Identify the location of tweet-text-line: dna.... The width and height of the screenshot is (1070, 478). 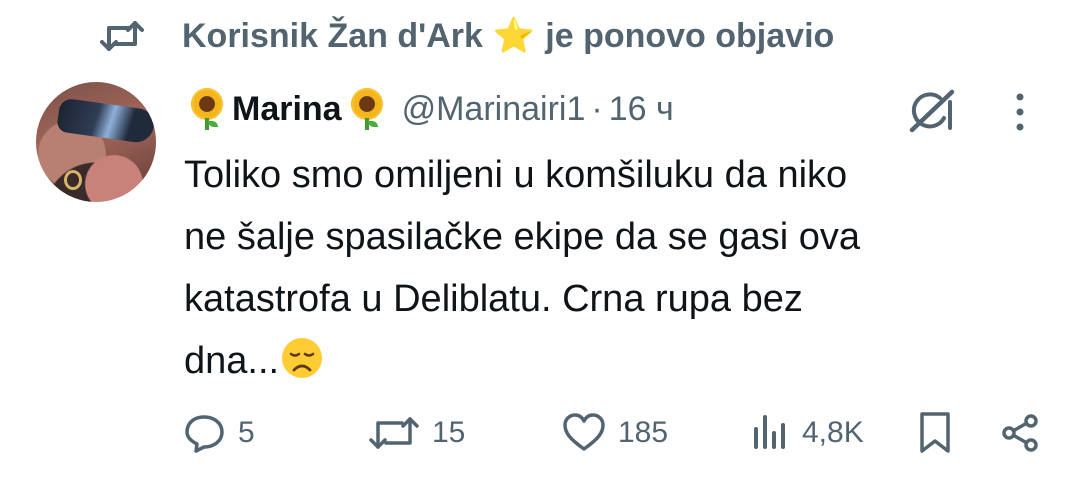
(232, 361).